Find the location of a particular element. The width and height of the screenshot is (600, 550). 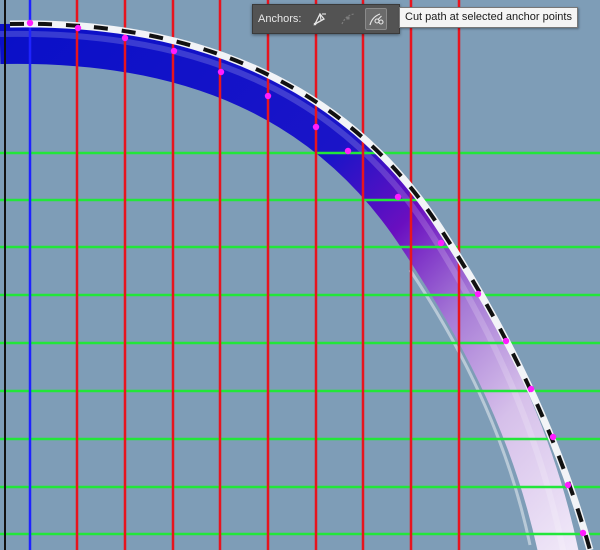

cut-path-button is located at coordinates (376, 19).